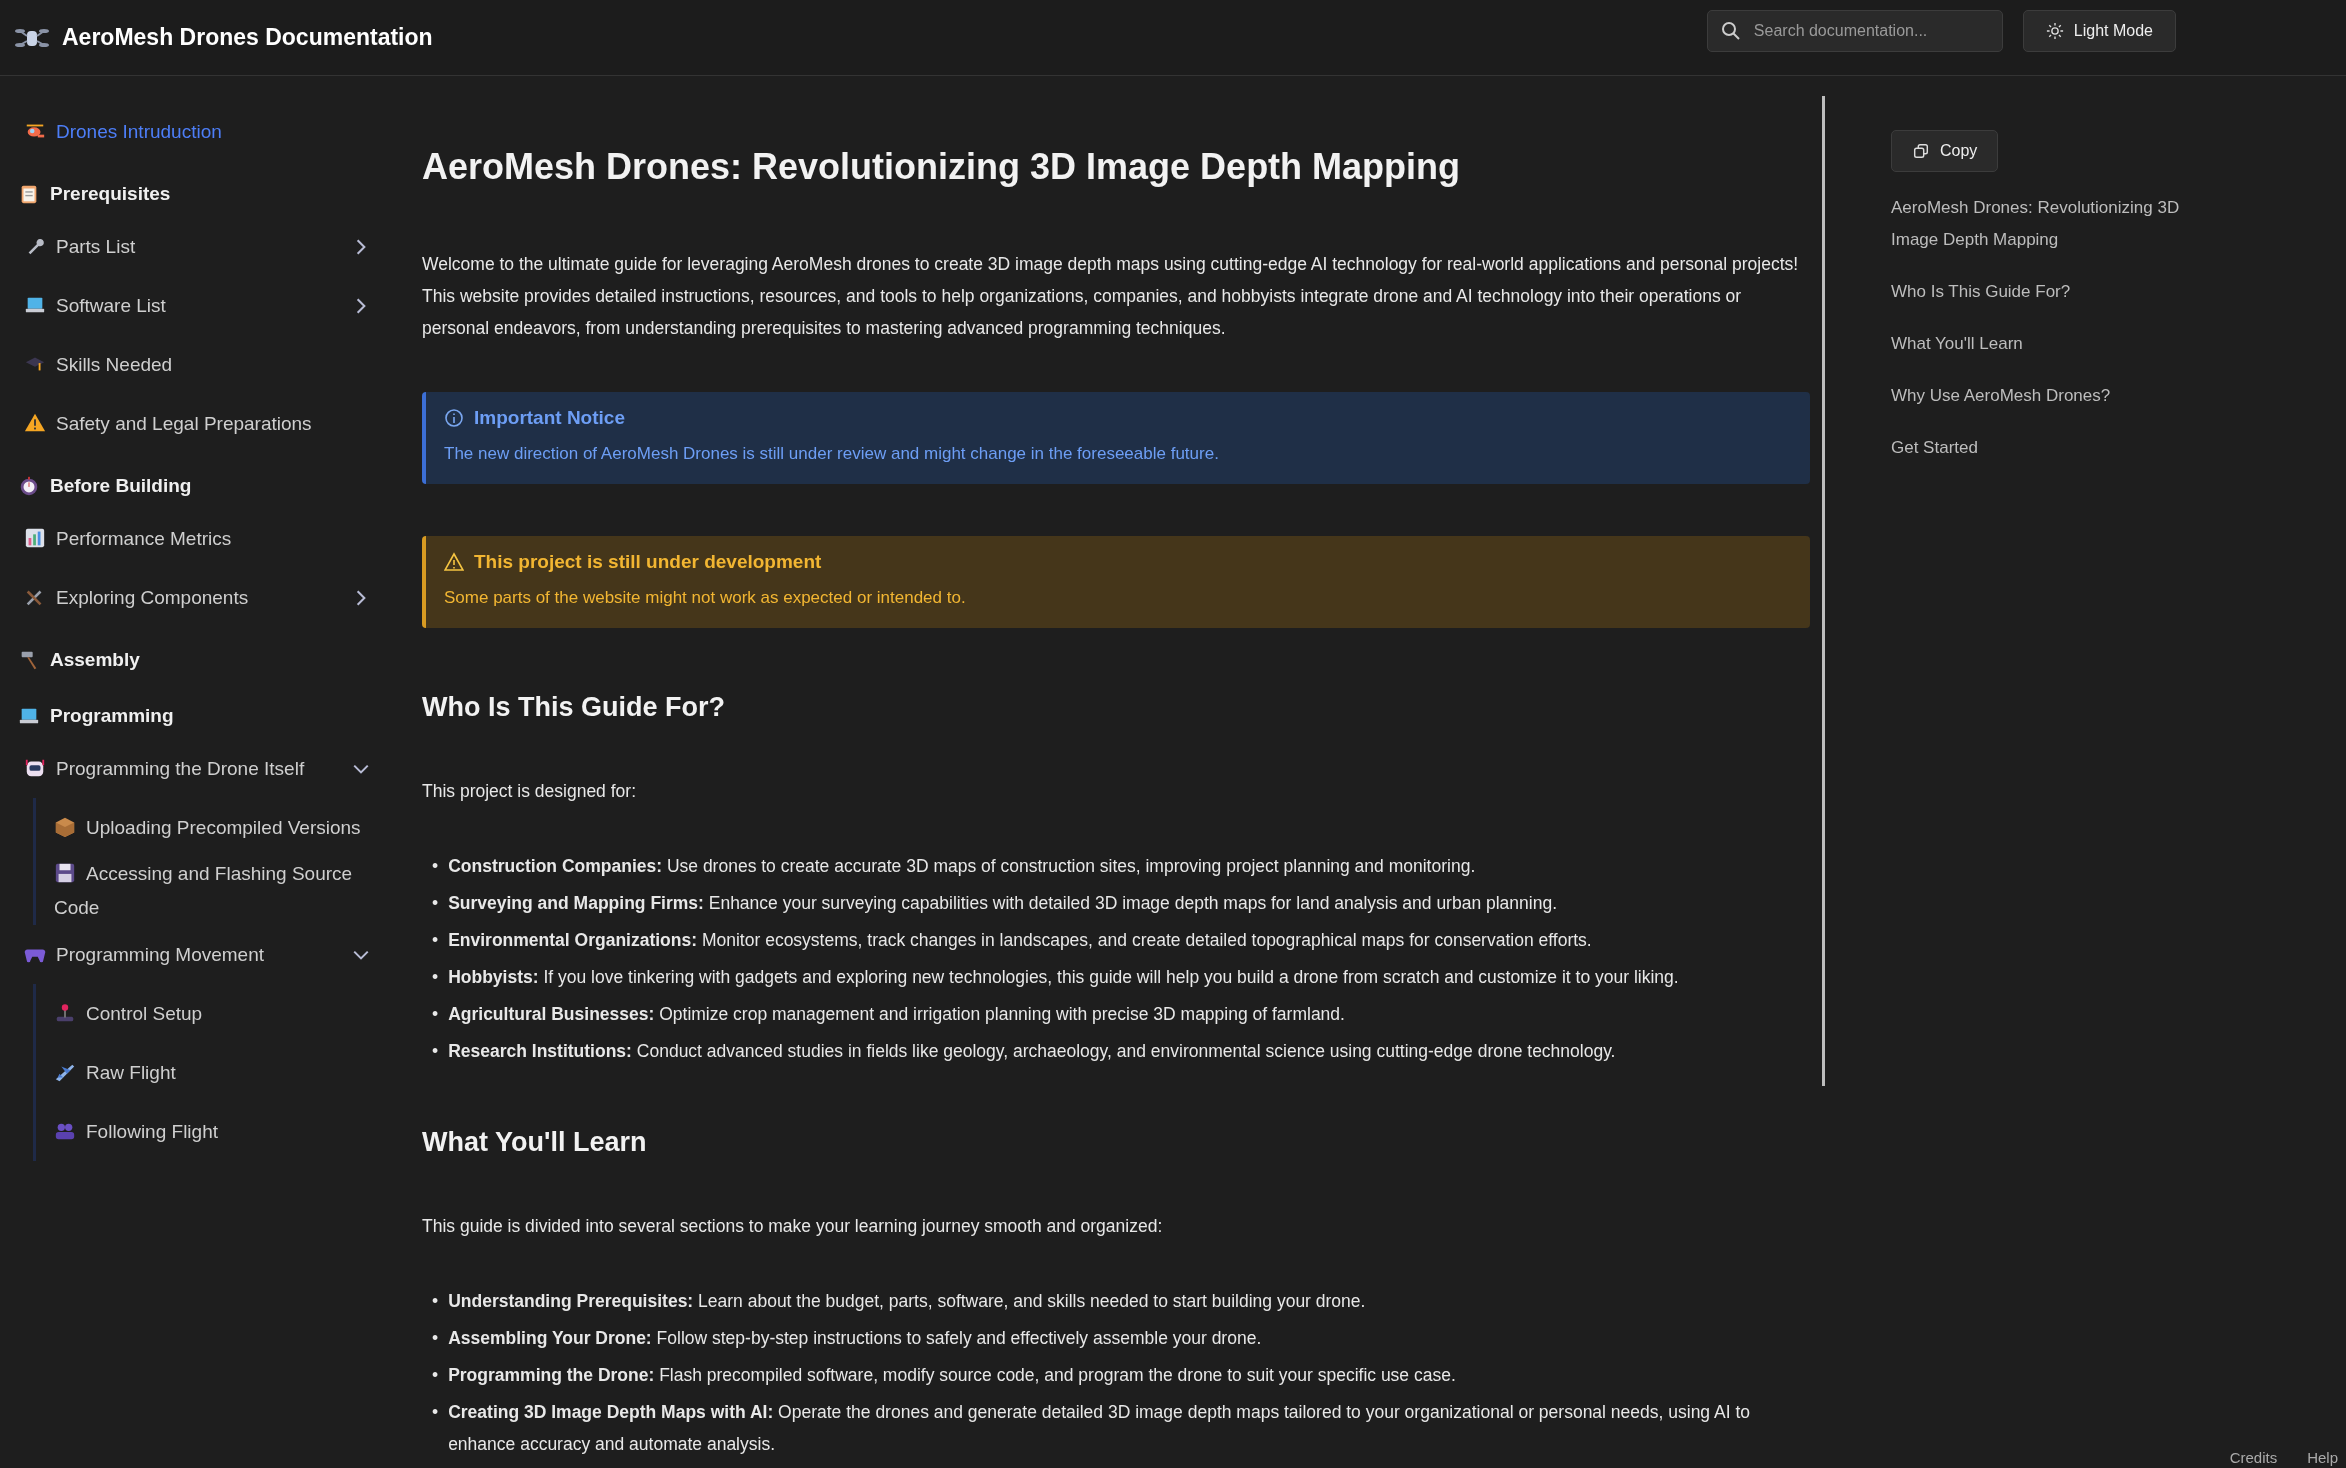 The image size is (2346, 1468). Describe the element at coordinates (549, 418) in the screenshot. I see `callout-title: Important Notice` at that location.